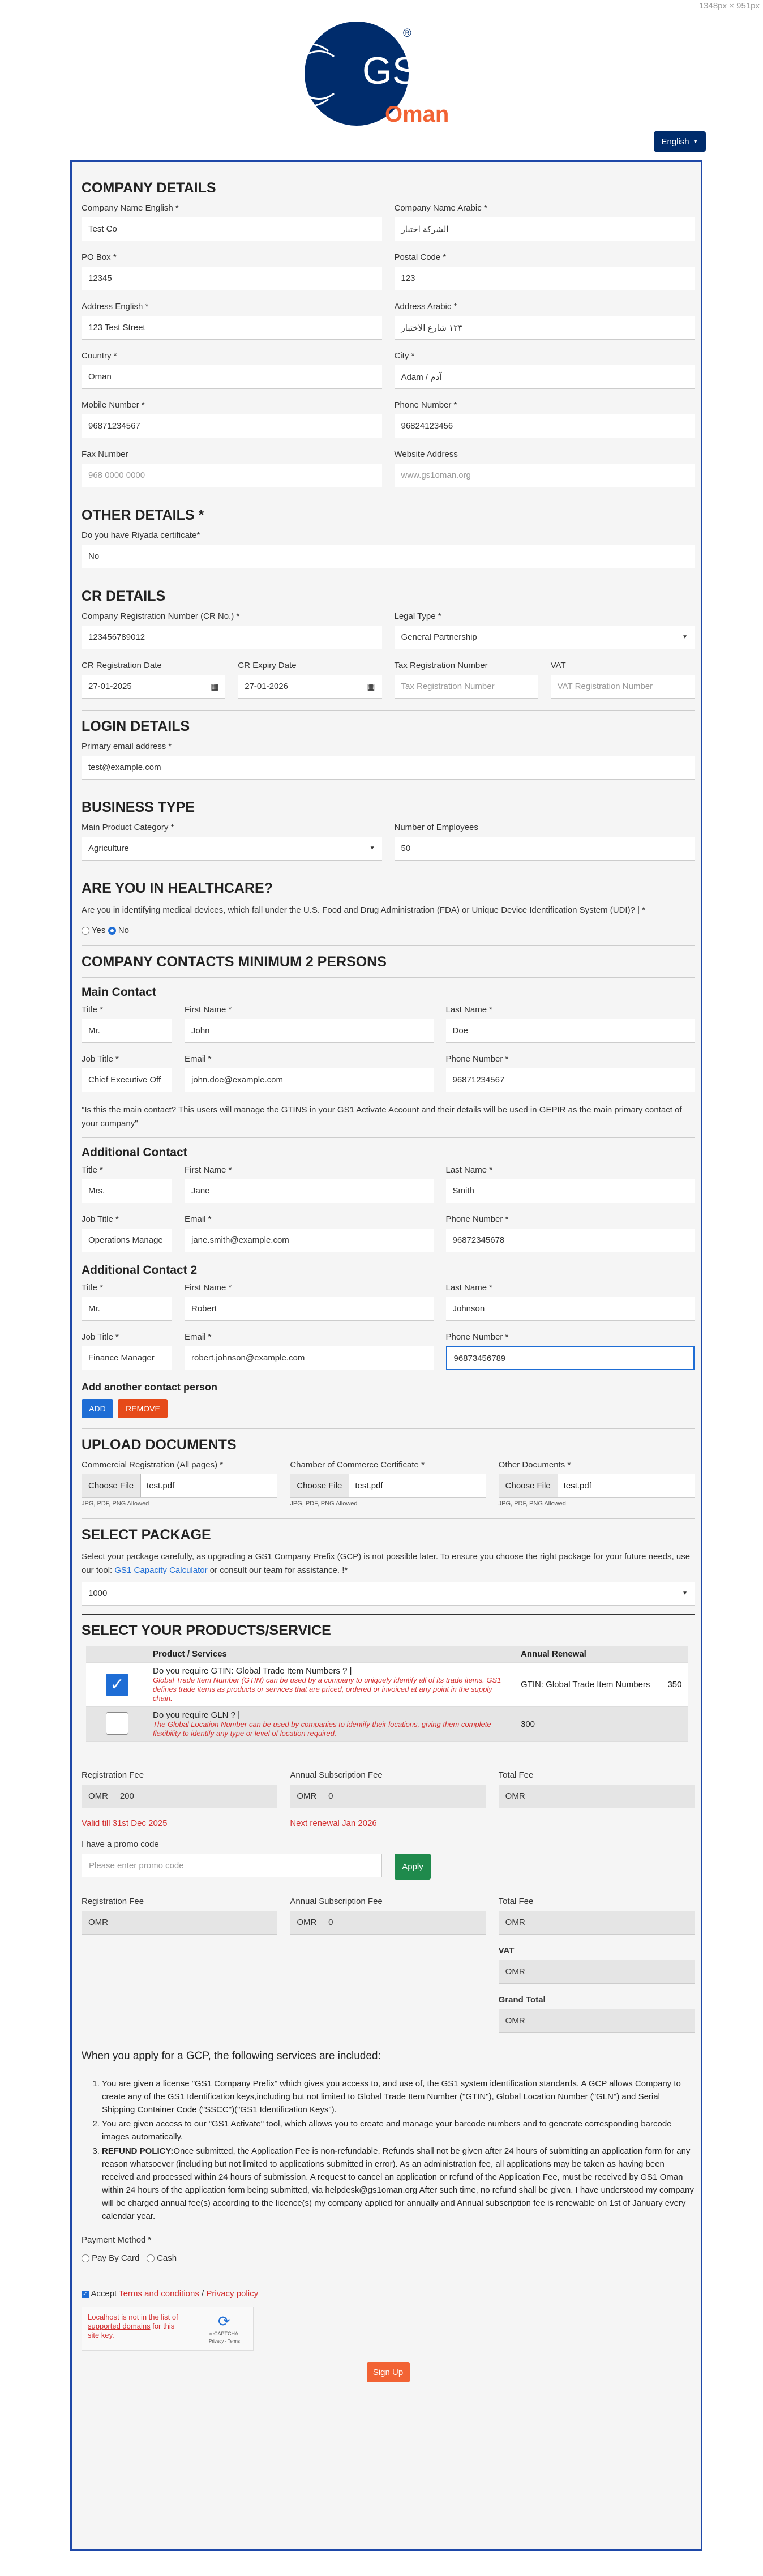  Describe the element at coordinates (267, 665) in the screenshot. I see `label-expdate: CR Expiry Date` at that location.